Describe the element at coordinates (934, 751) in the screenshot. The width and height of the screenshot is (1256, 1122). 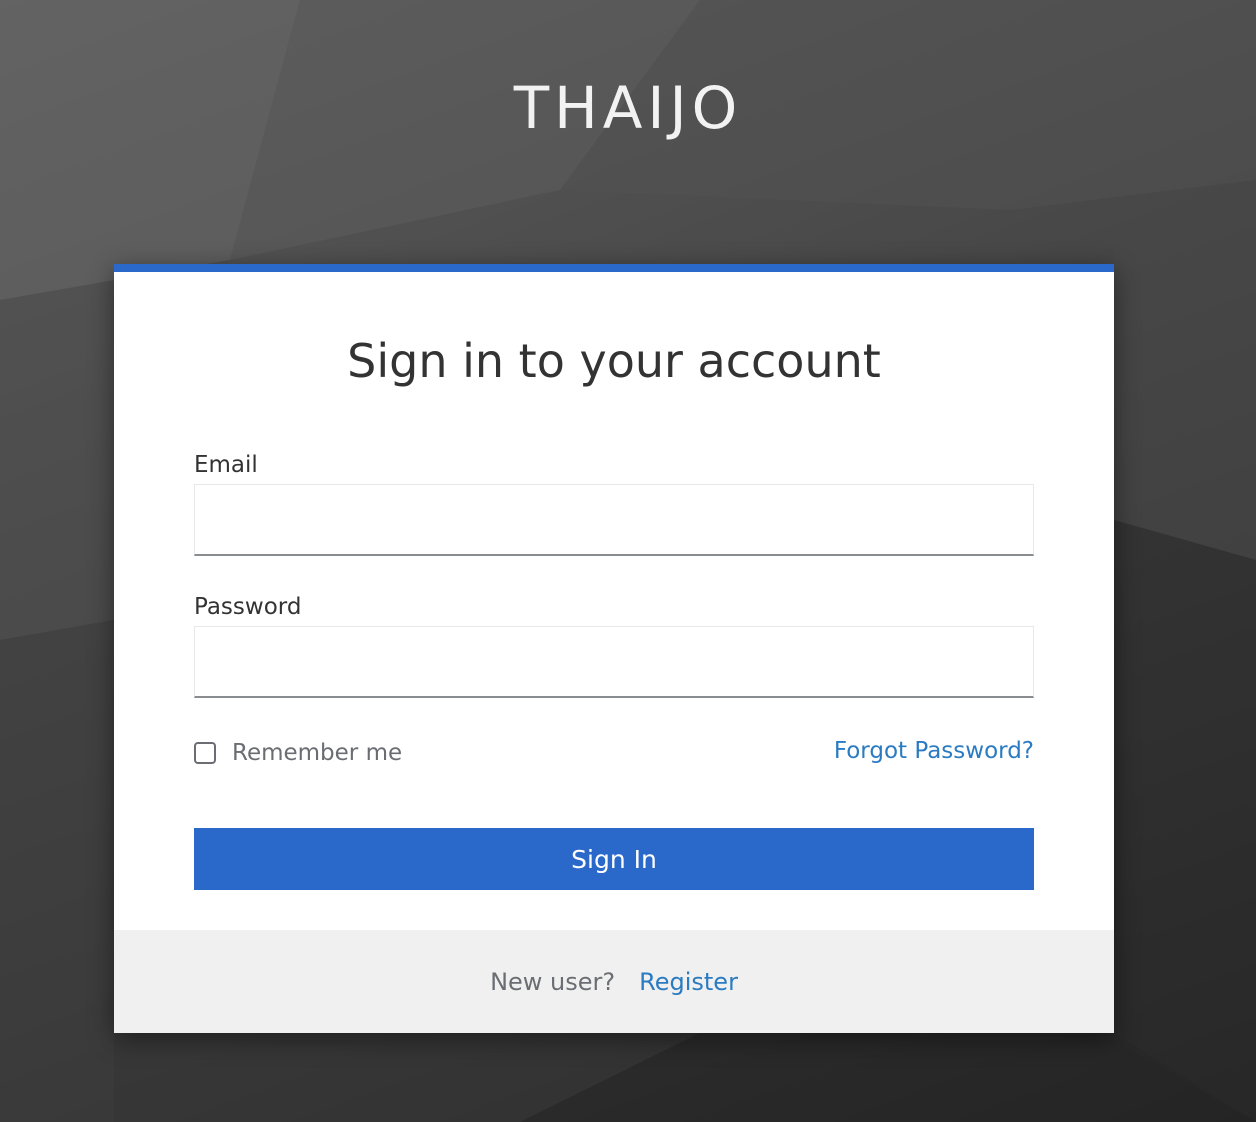
I see `forgot-password-link: Forgot Password?` at that location.